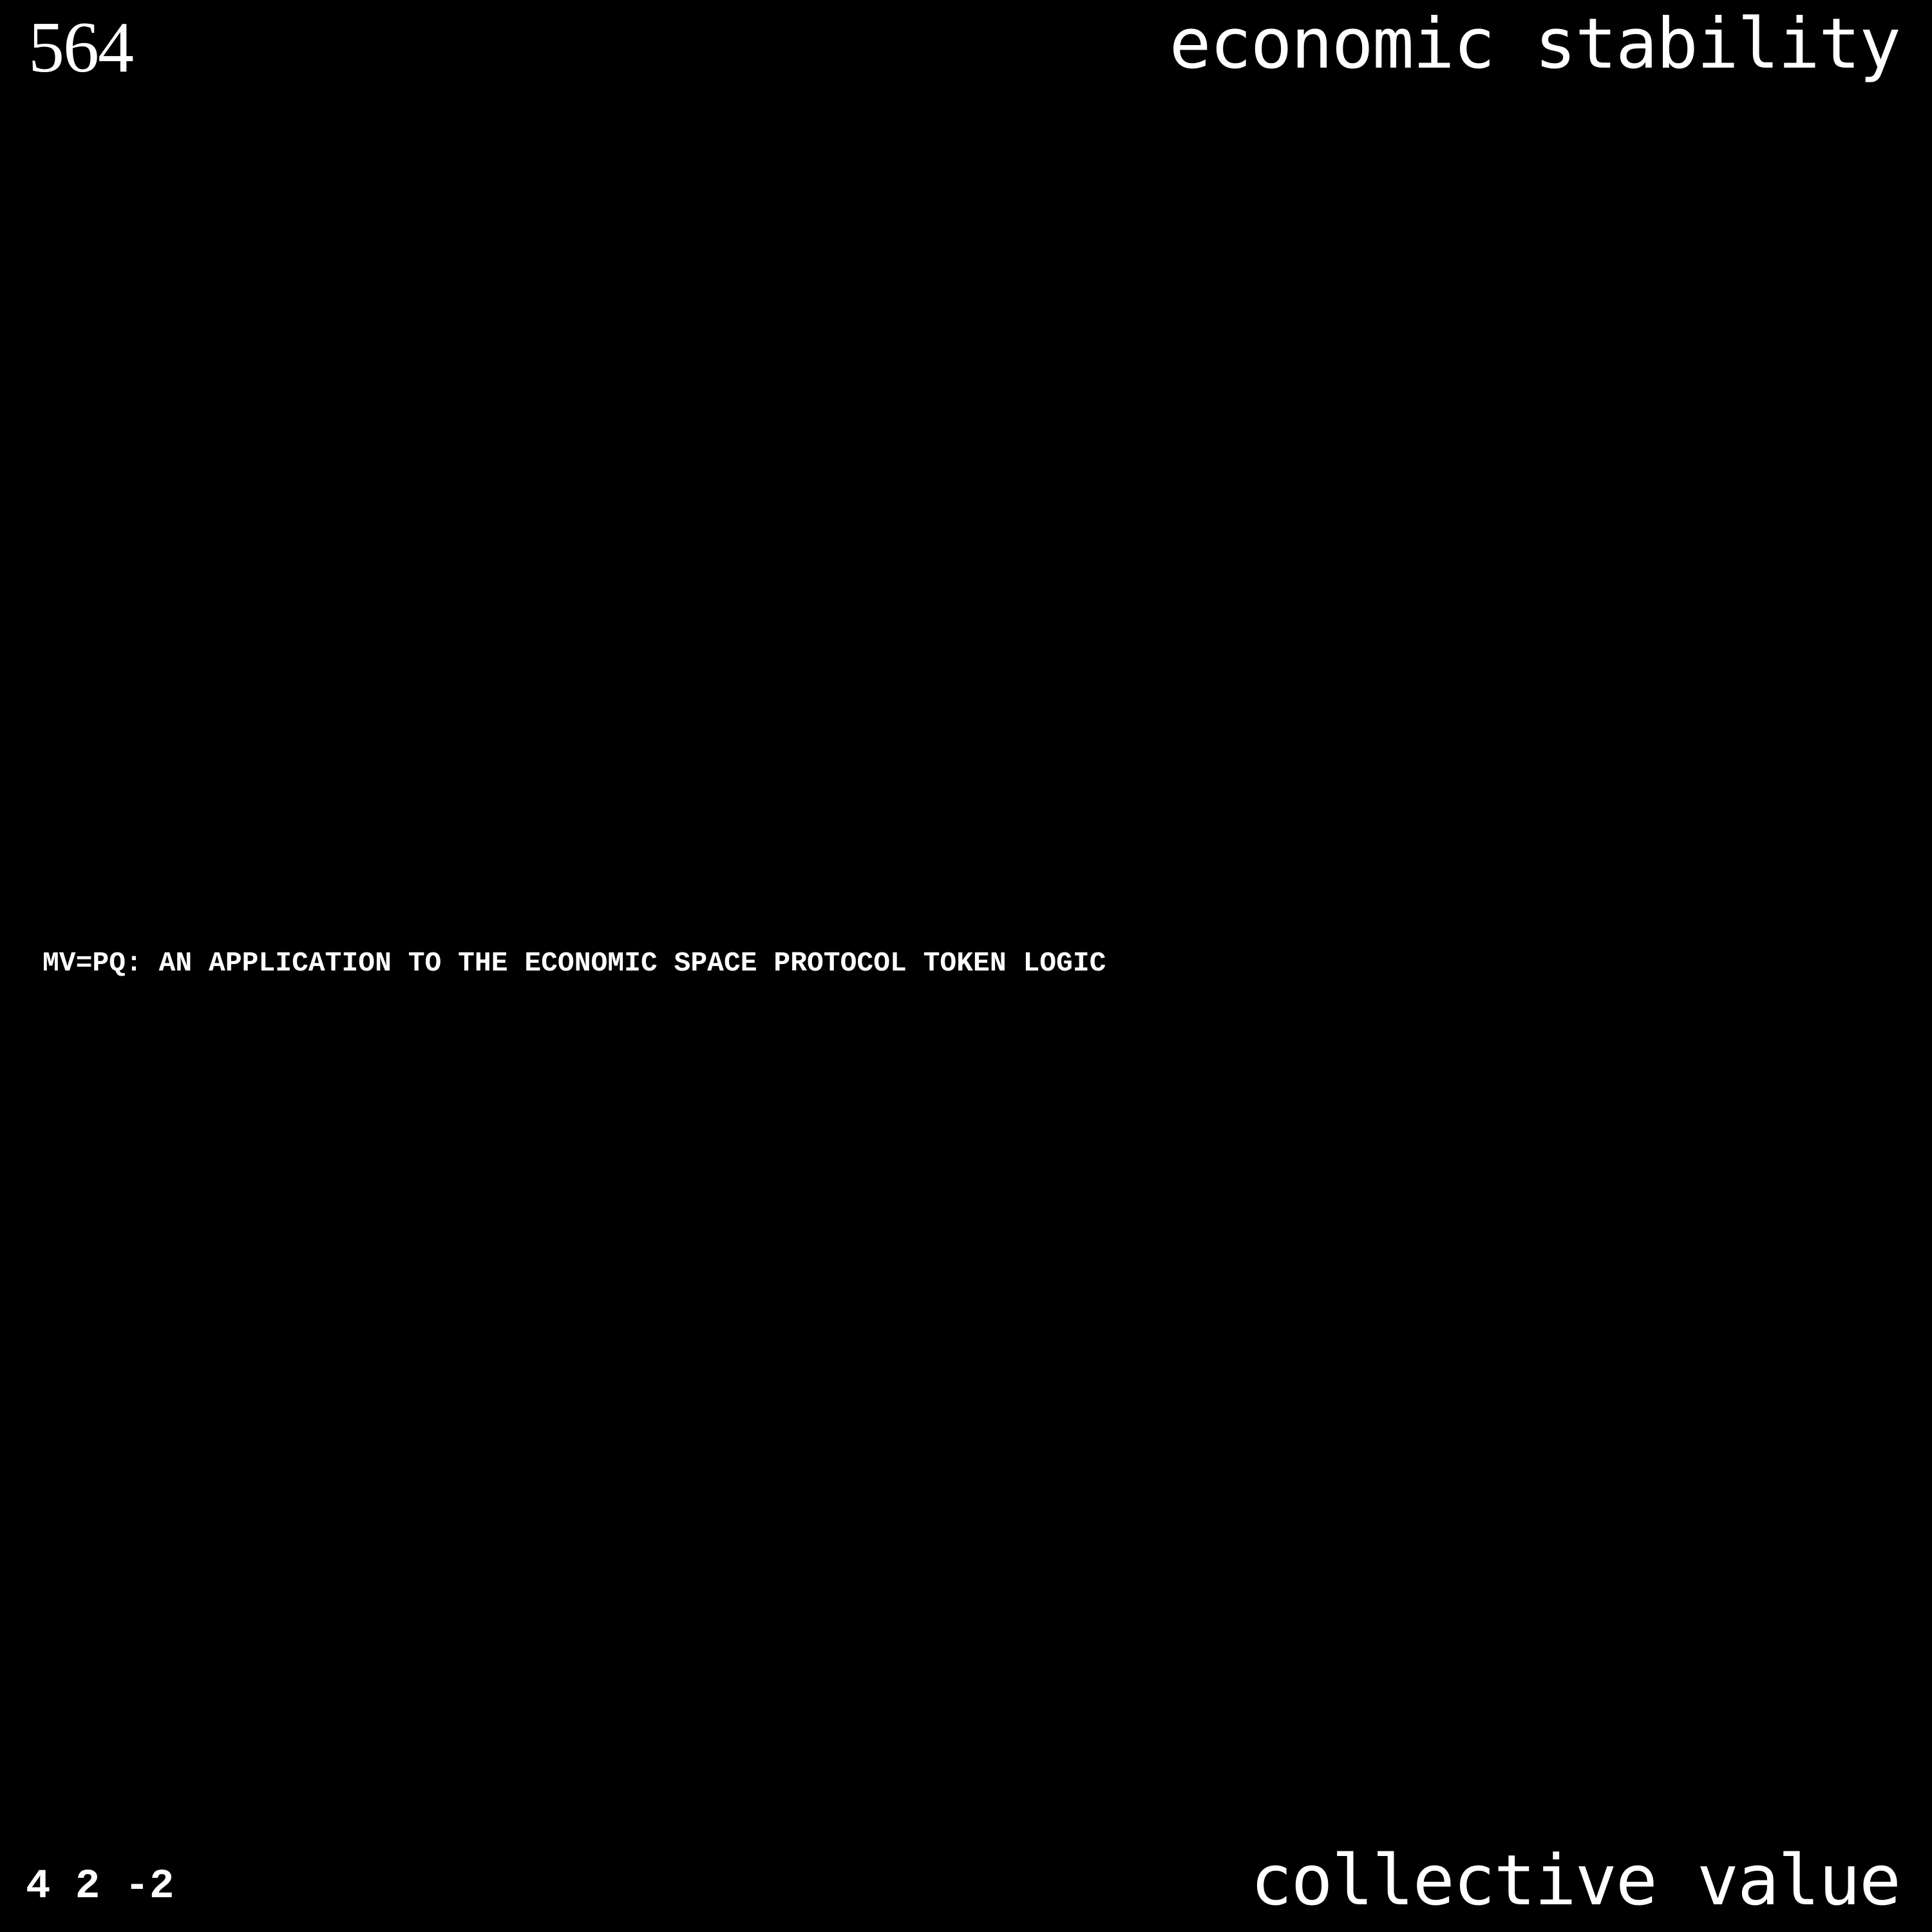 The image size is (1932, 1932). I want to click on bottom-right-heading: collective value, so click(1576, 1881).